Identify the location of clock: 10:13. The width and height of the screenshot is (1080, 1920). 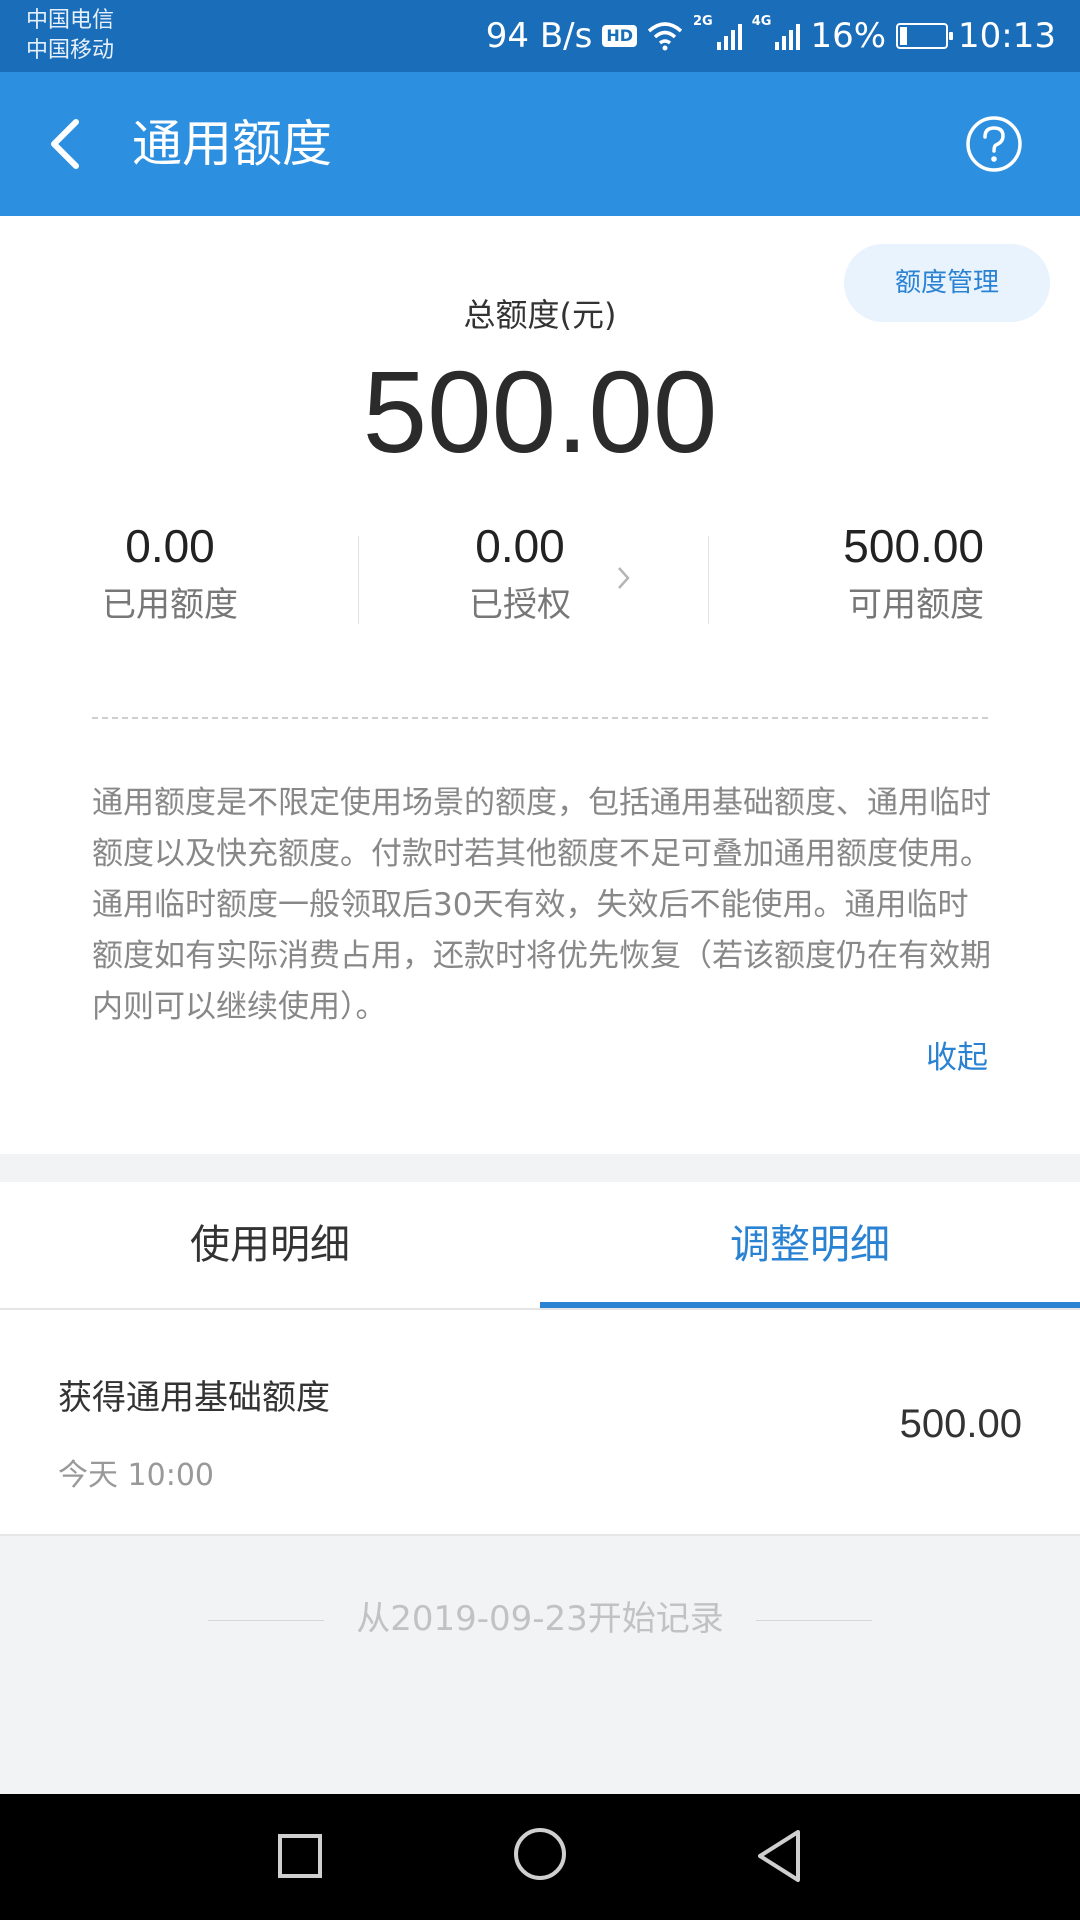
(1007, 36).